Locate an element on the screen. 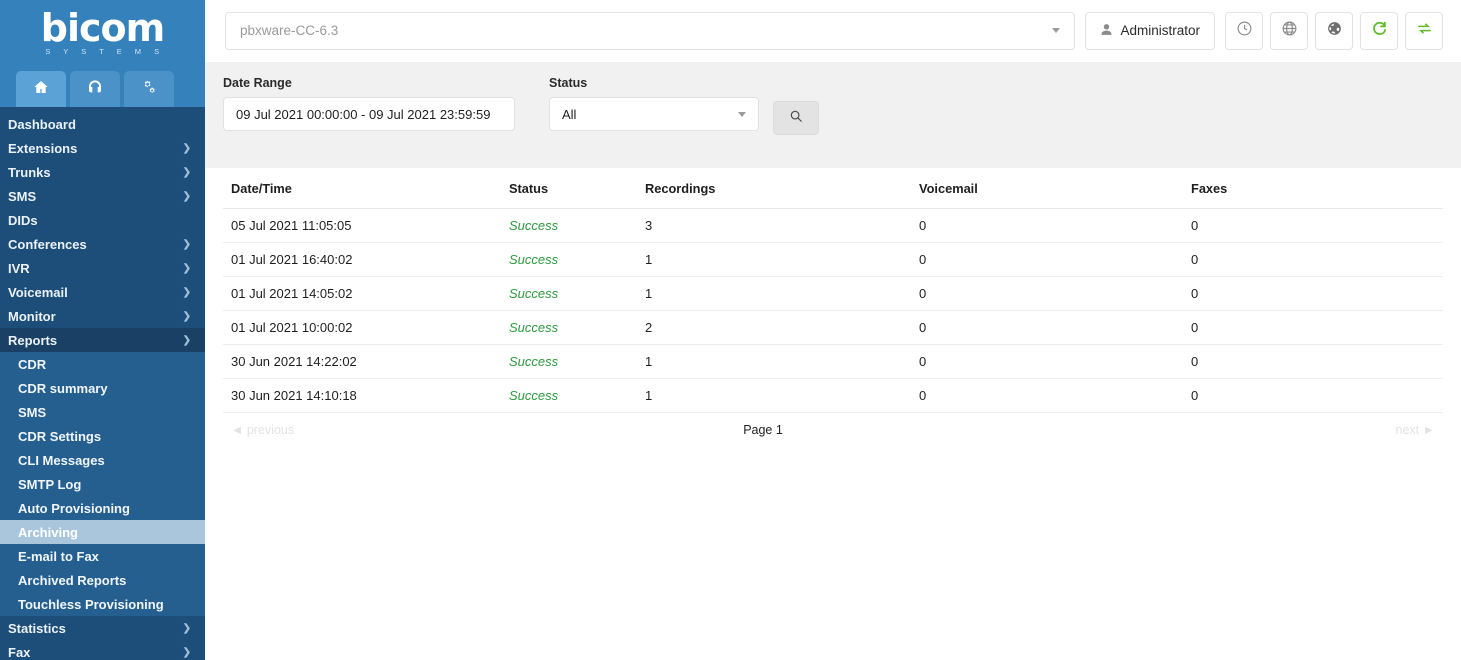 The image size is (1461, 660). sidebar-item-label: DIDs is located at coordinates (23, 220).